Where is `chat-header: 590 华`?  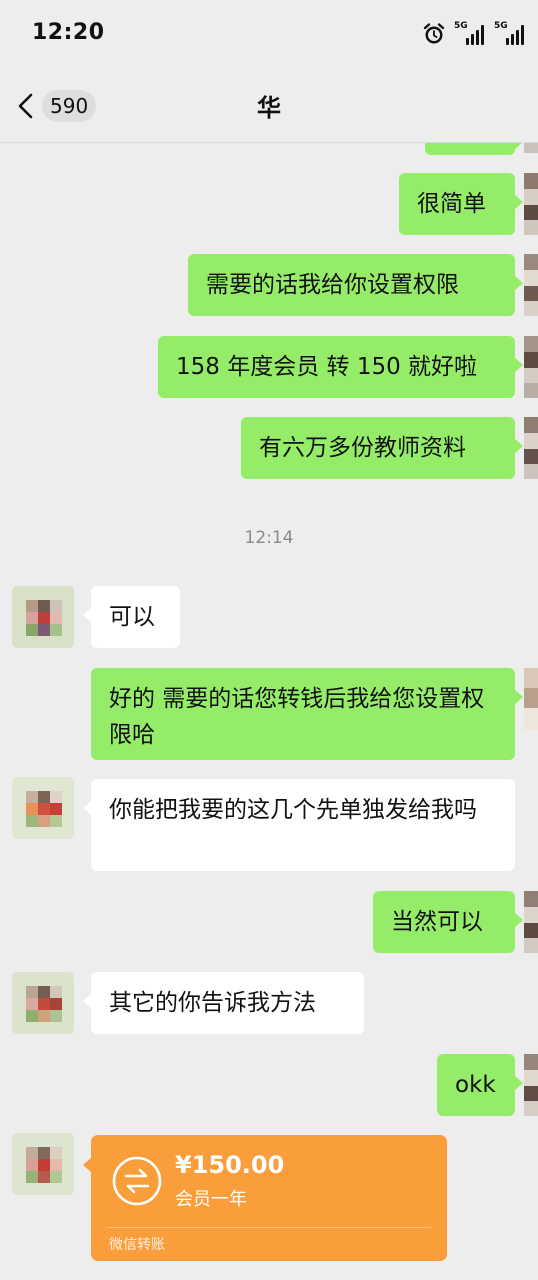 chat-header: 590 华 is located at coordinates (269, 106).